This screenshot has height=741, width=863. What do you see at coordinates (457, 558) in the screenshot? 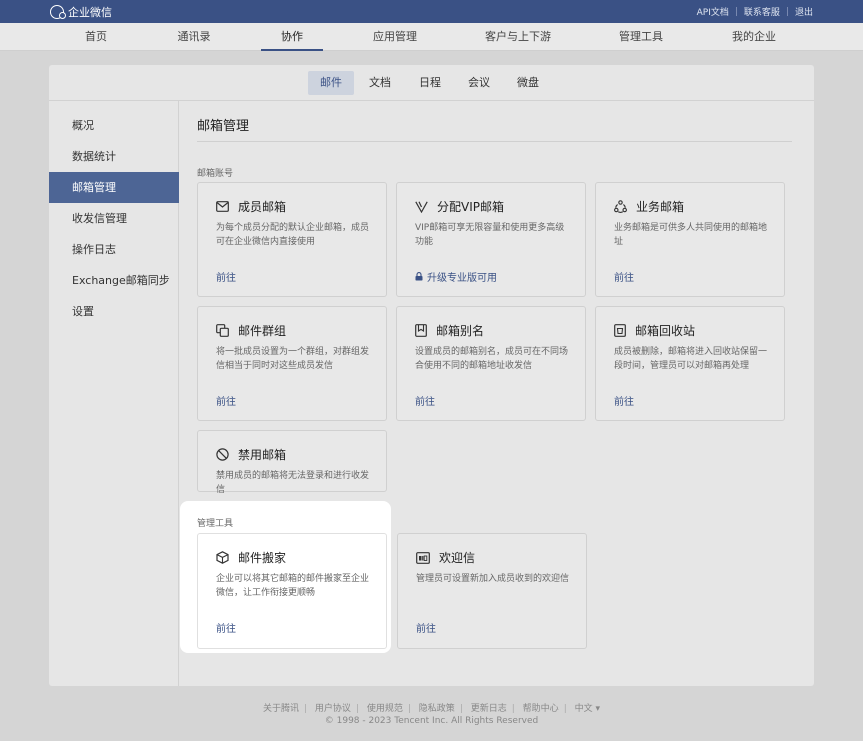
I see `tile-title: 欢迎信` at bounding box center [457, 558].